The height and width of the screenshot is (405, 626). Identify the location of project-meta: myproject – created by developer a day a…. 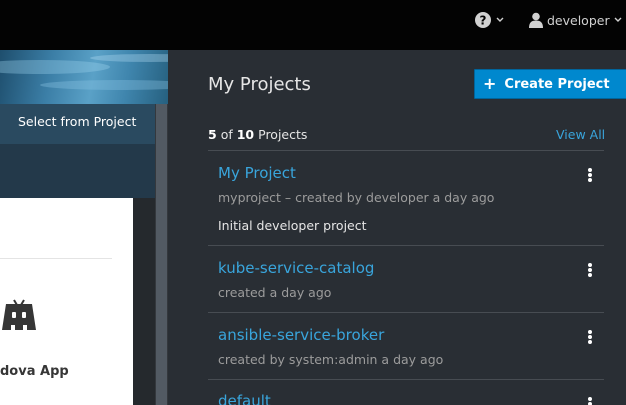
(356, 197).